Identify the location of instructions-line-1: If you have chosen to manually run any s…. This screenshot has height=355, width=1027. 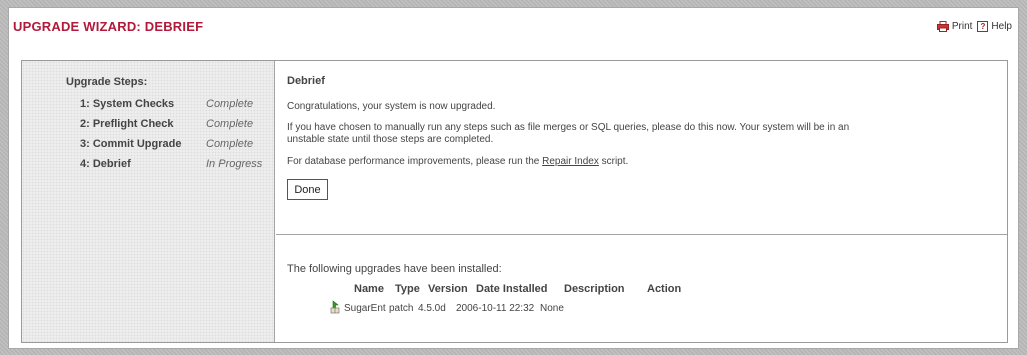
(568, 127).